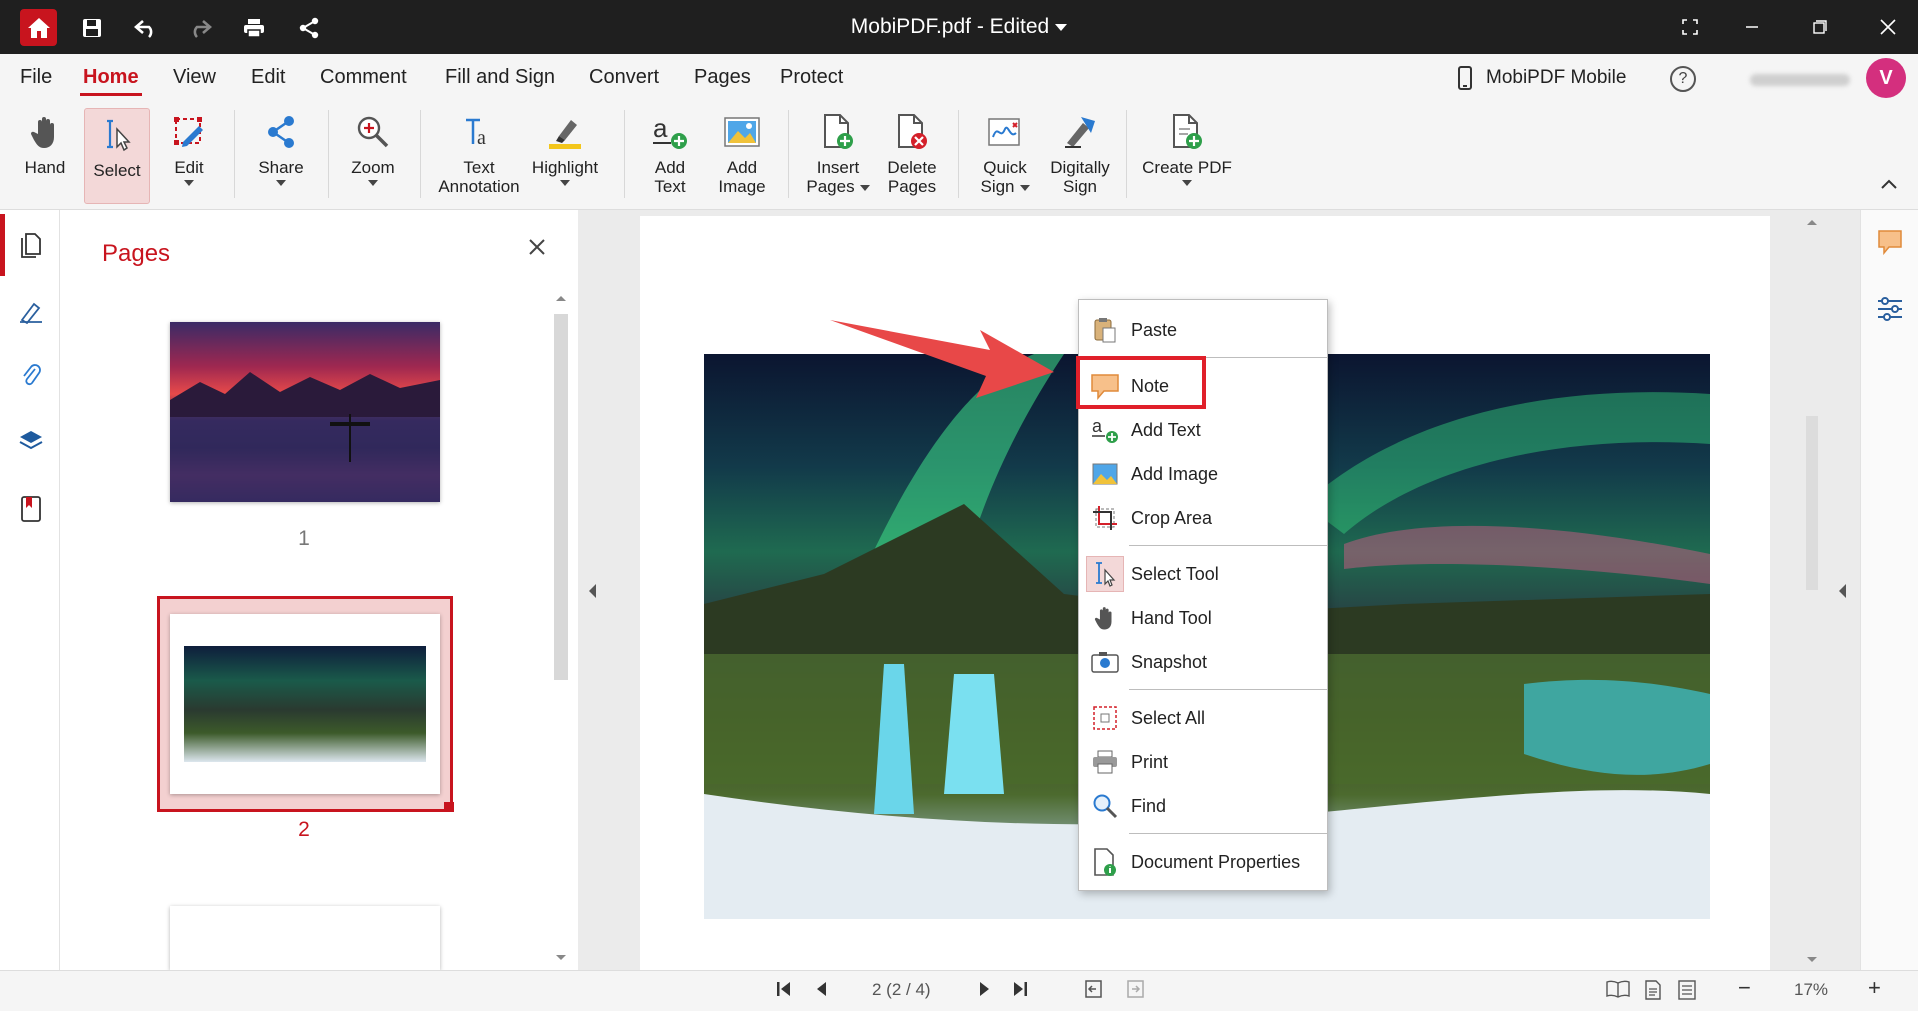 This screenshot has height=1011, width=1918. Describe the element at coordinates (959, 27) in the screenshot. I see `window-title: MobiPDF.pdf - Edited` at that location.